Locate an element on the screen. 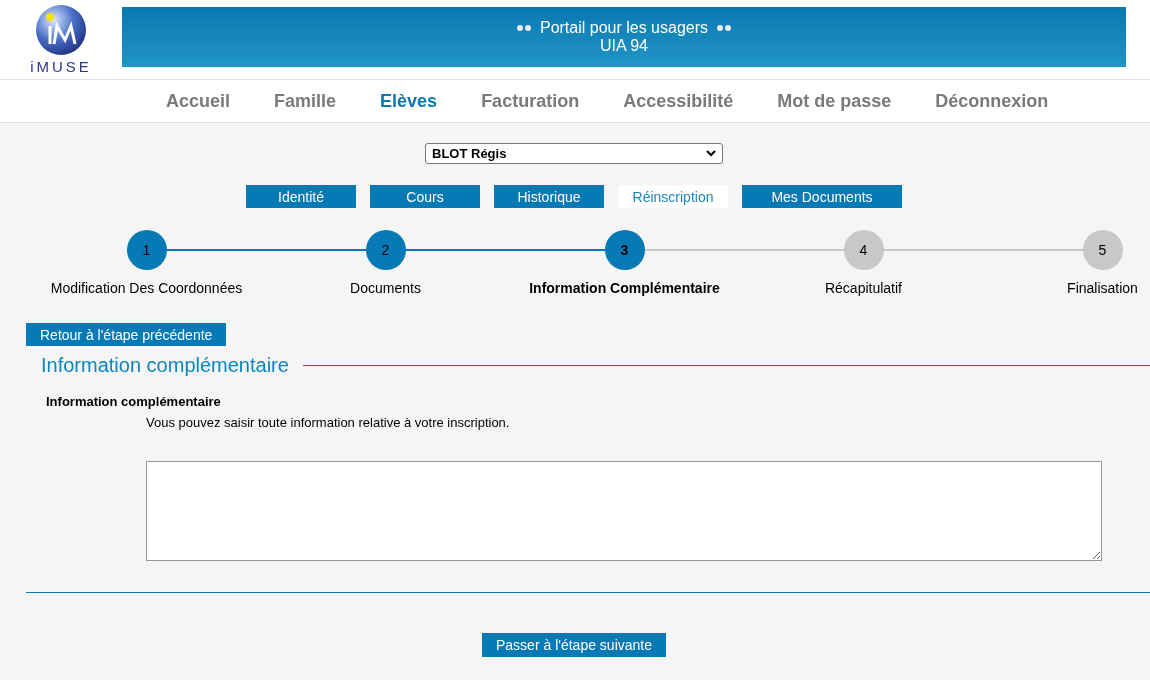 Image resolution: width=1150 pixels, height=680 pixels. step-label: Documents is located at coordinates (385, 288).